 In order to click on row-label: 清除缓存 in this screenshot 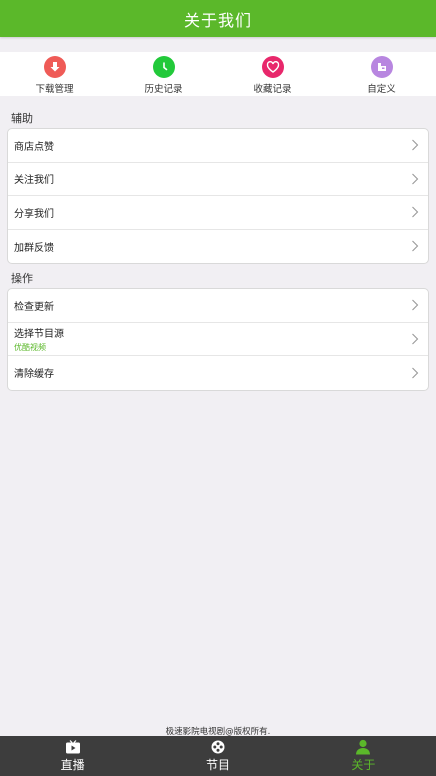, I will do `click(34, 375)`.